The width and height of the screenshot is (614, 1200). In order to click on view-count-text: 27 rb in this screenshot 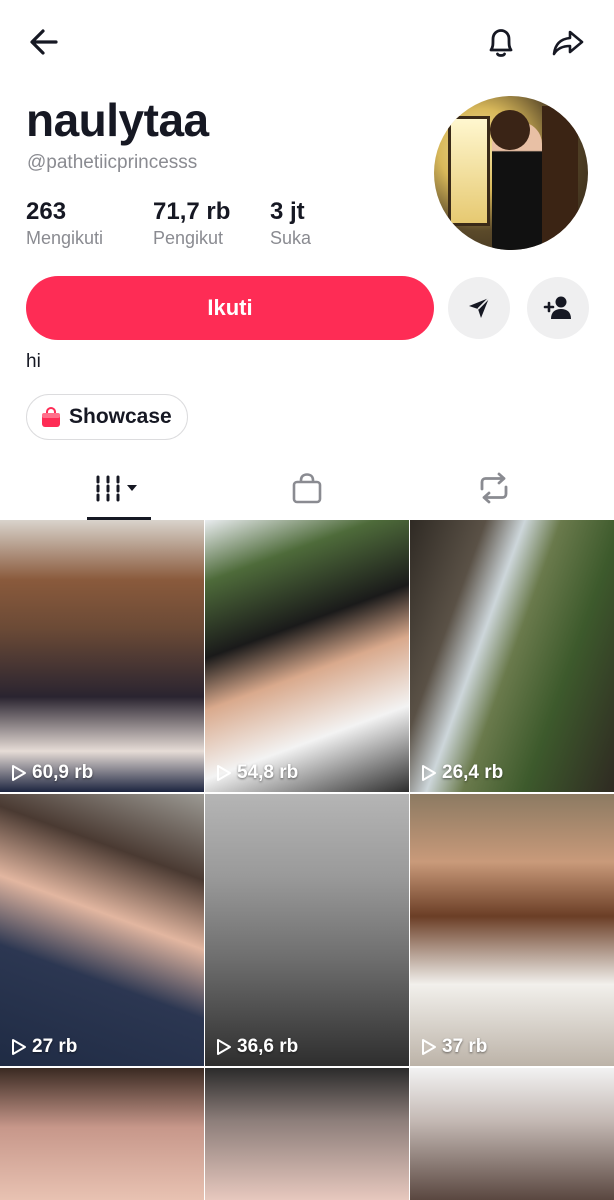, I will do `click(55, 1046)`.